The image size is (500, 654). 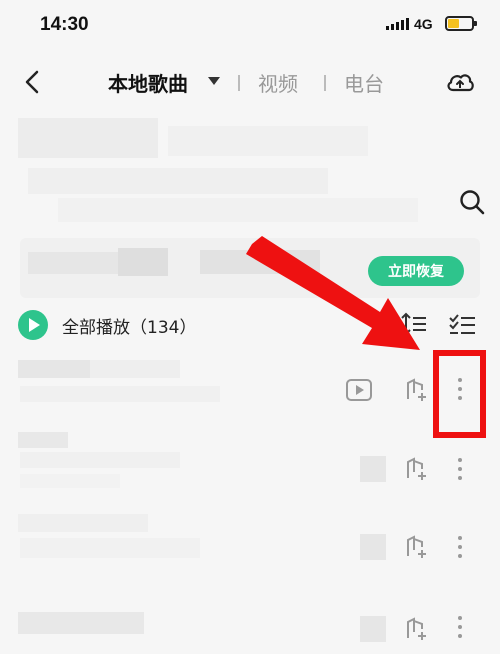 I want to click on battery-icon, so click(x=461, y=23).